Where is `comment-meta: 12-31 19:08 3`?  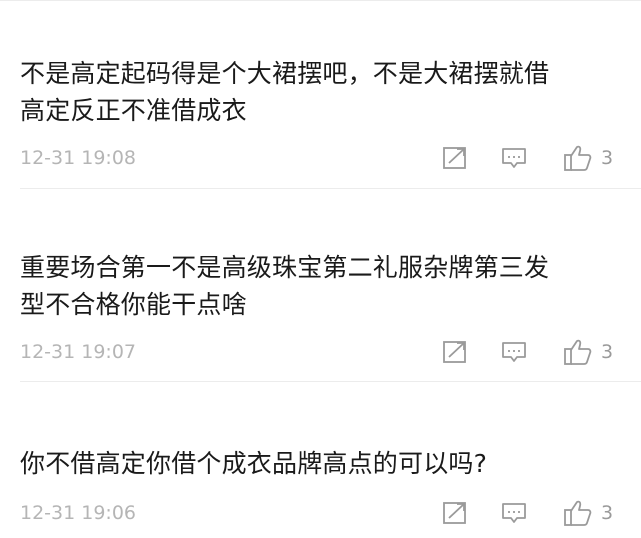 comment-meta: 12-31 19:08 3 is located at coordinates (320, 158).